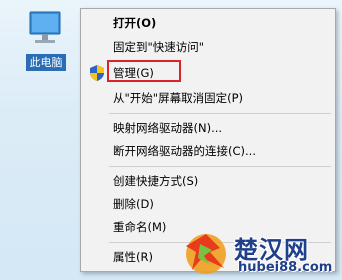 The height and width of the screenshot is (280, 342). I want to click on menu-item-unpin-start: 从"开始"屏幕取消固定(P), so click(208, 98).